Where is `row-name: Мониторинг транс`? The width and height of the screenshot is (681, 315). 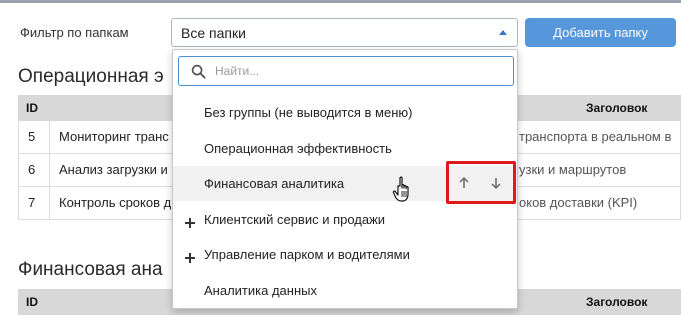 row-name: Мониторинг транс is located at coordinates (124, 137).